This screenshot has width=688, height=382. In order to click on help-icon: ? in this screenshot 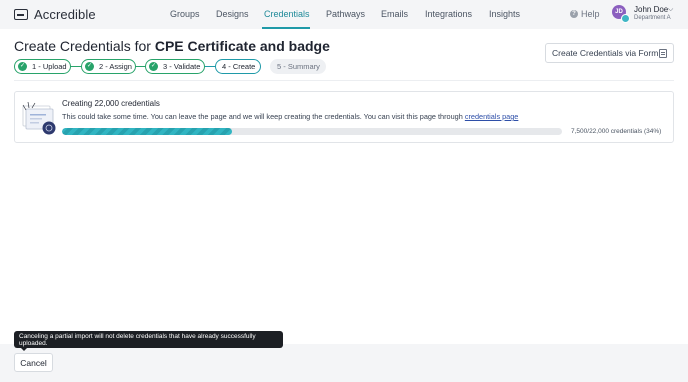, I will do `click(574, 14)`.